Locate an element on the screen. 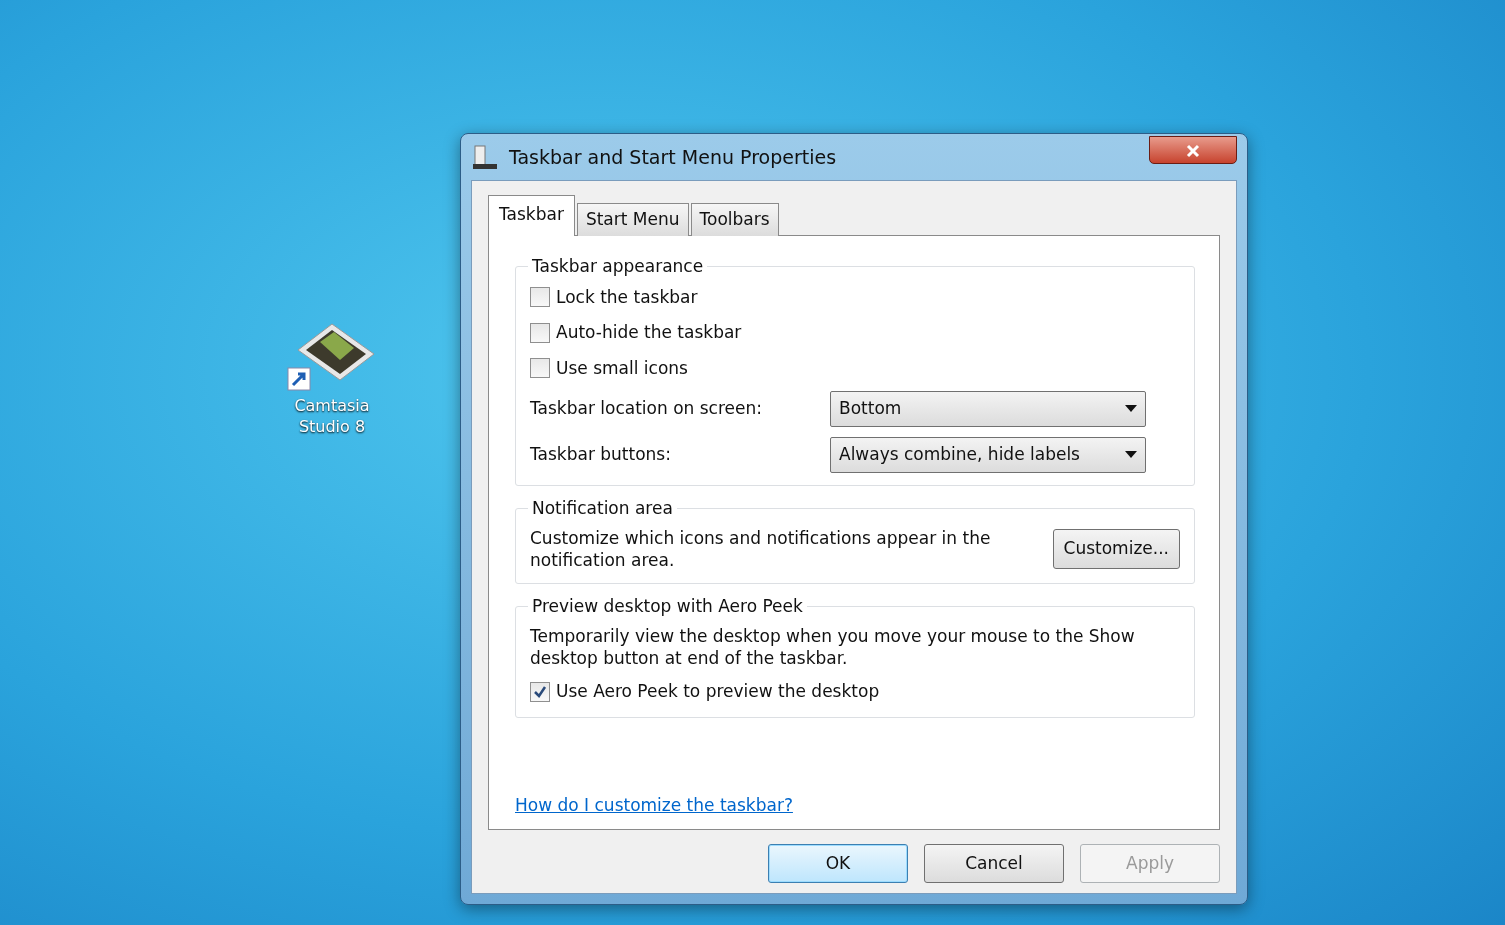 This screenshot has width=1505, height=925. tab: Taskbar is located at coordinates (531, 215).